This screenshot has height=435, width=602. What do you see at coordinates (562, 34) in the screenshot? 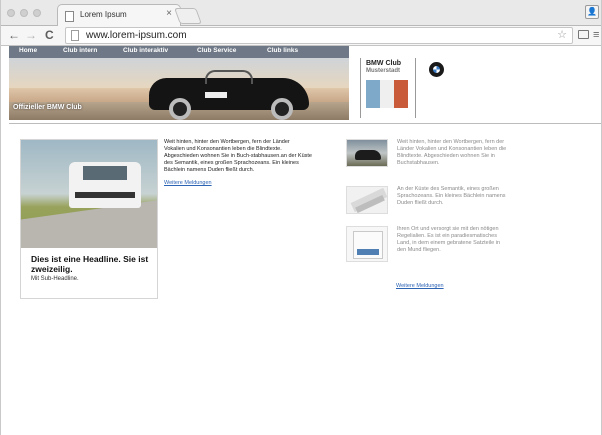
I see `bookmark-star-icon: ☆` at bounding box center [562, 34].